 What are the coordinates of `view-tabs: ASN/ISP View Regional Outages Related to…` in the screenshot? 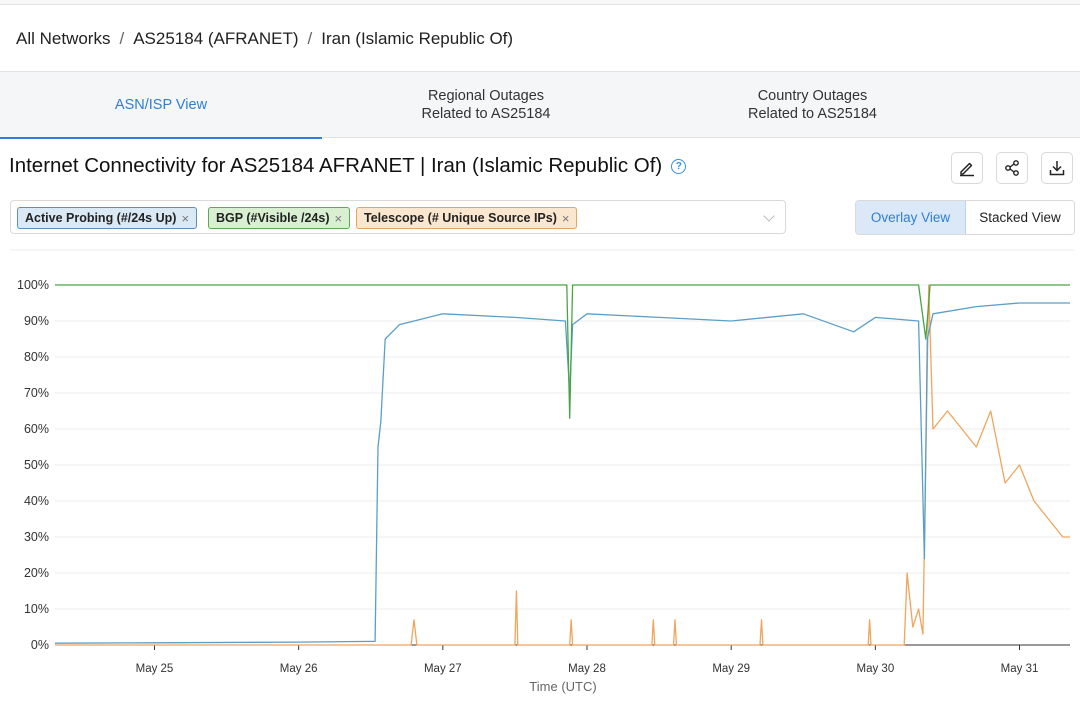 It's located at (540, 105).